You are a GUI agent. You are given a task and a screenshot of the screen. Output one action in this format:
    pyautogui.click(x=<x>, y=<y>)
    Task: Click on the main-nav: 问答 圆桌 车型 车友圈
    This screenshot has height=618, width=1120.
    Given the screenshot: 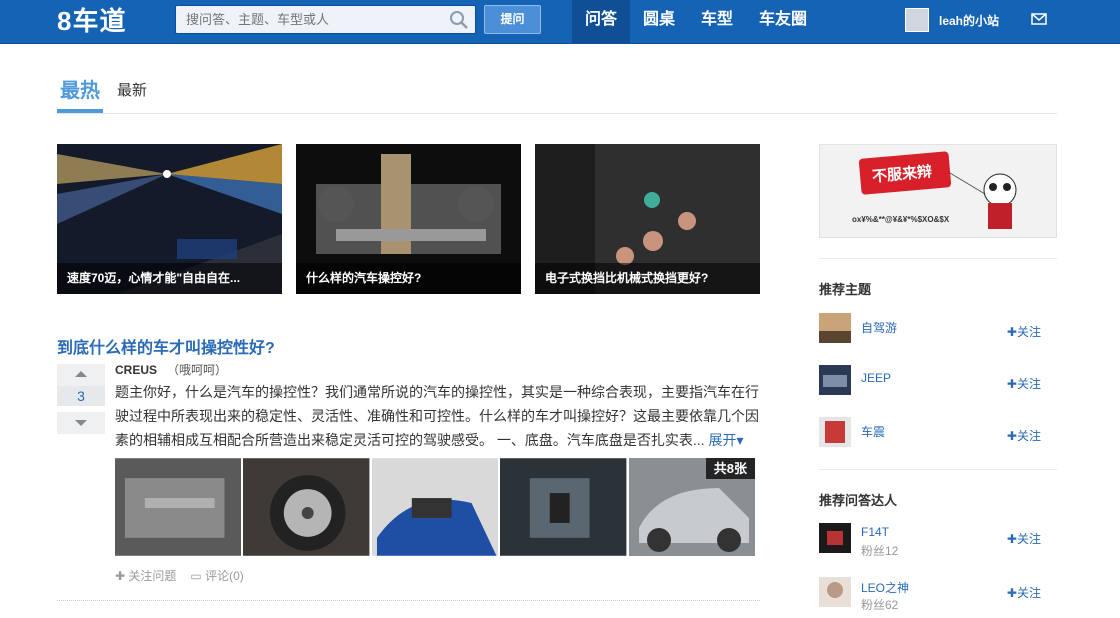 What is the action you would take?
    pyautogui.click(x=696, y=22)
    